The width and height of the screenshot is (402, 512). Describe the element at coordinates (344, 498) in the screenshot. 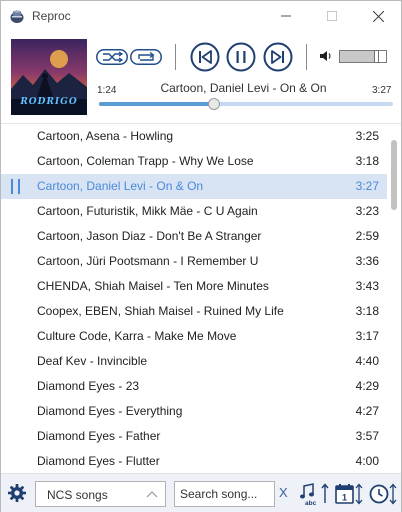

I see `sort-date-label: 1` at that location.